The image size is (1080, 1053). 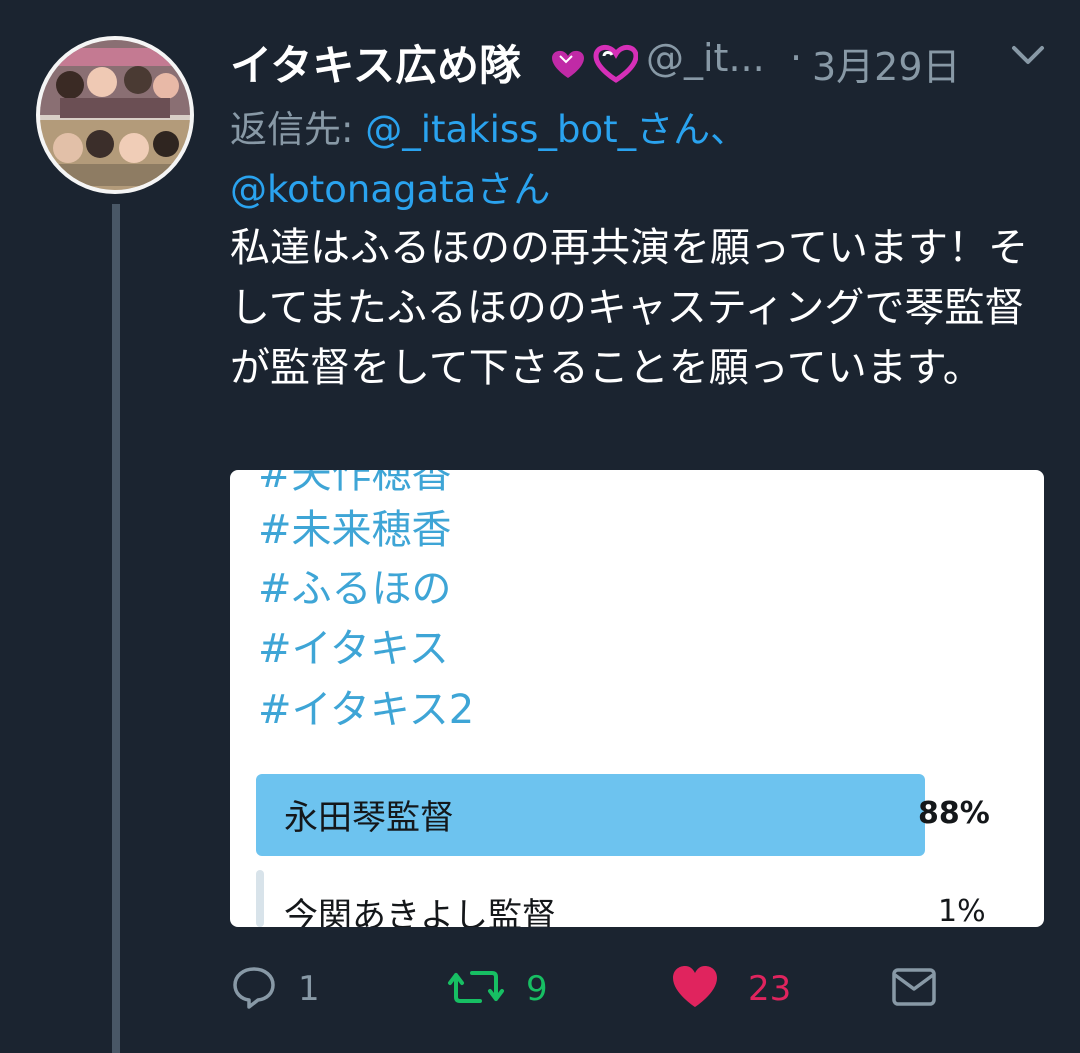 What do you see at coordinates (695, 989) in the screenshot?
I see `heart-icon` at bounding box center [695, 989].